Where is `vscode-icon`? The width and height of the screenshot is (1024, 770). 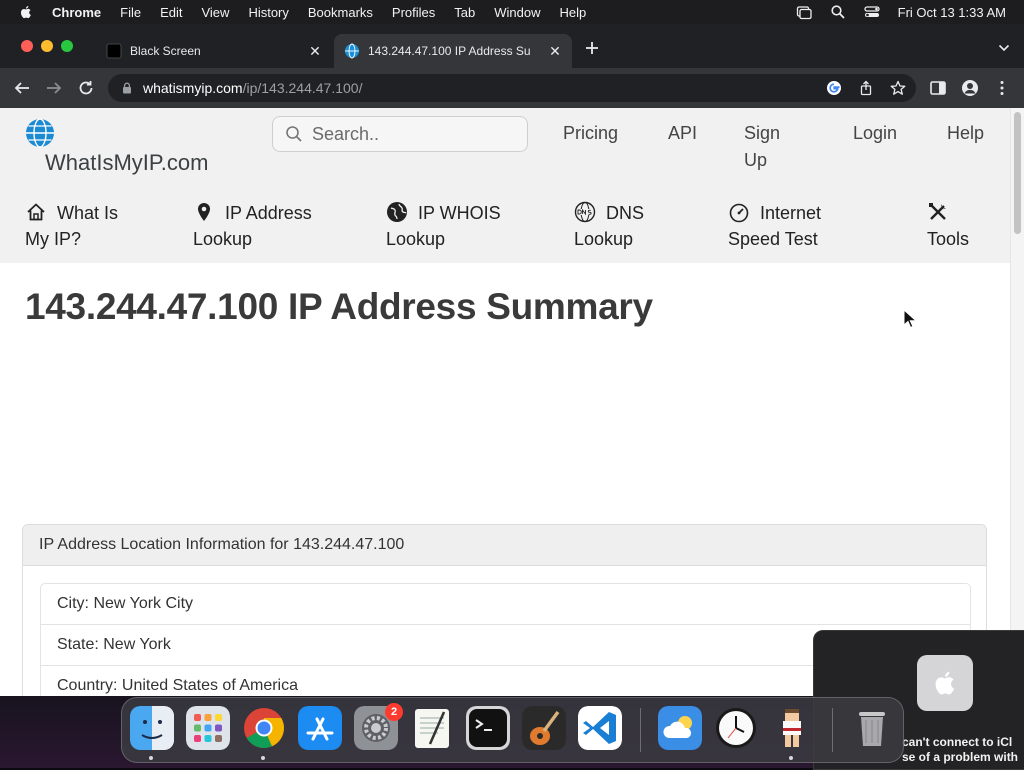
vscode-icon is located at coordinates (600, 728).